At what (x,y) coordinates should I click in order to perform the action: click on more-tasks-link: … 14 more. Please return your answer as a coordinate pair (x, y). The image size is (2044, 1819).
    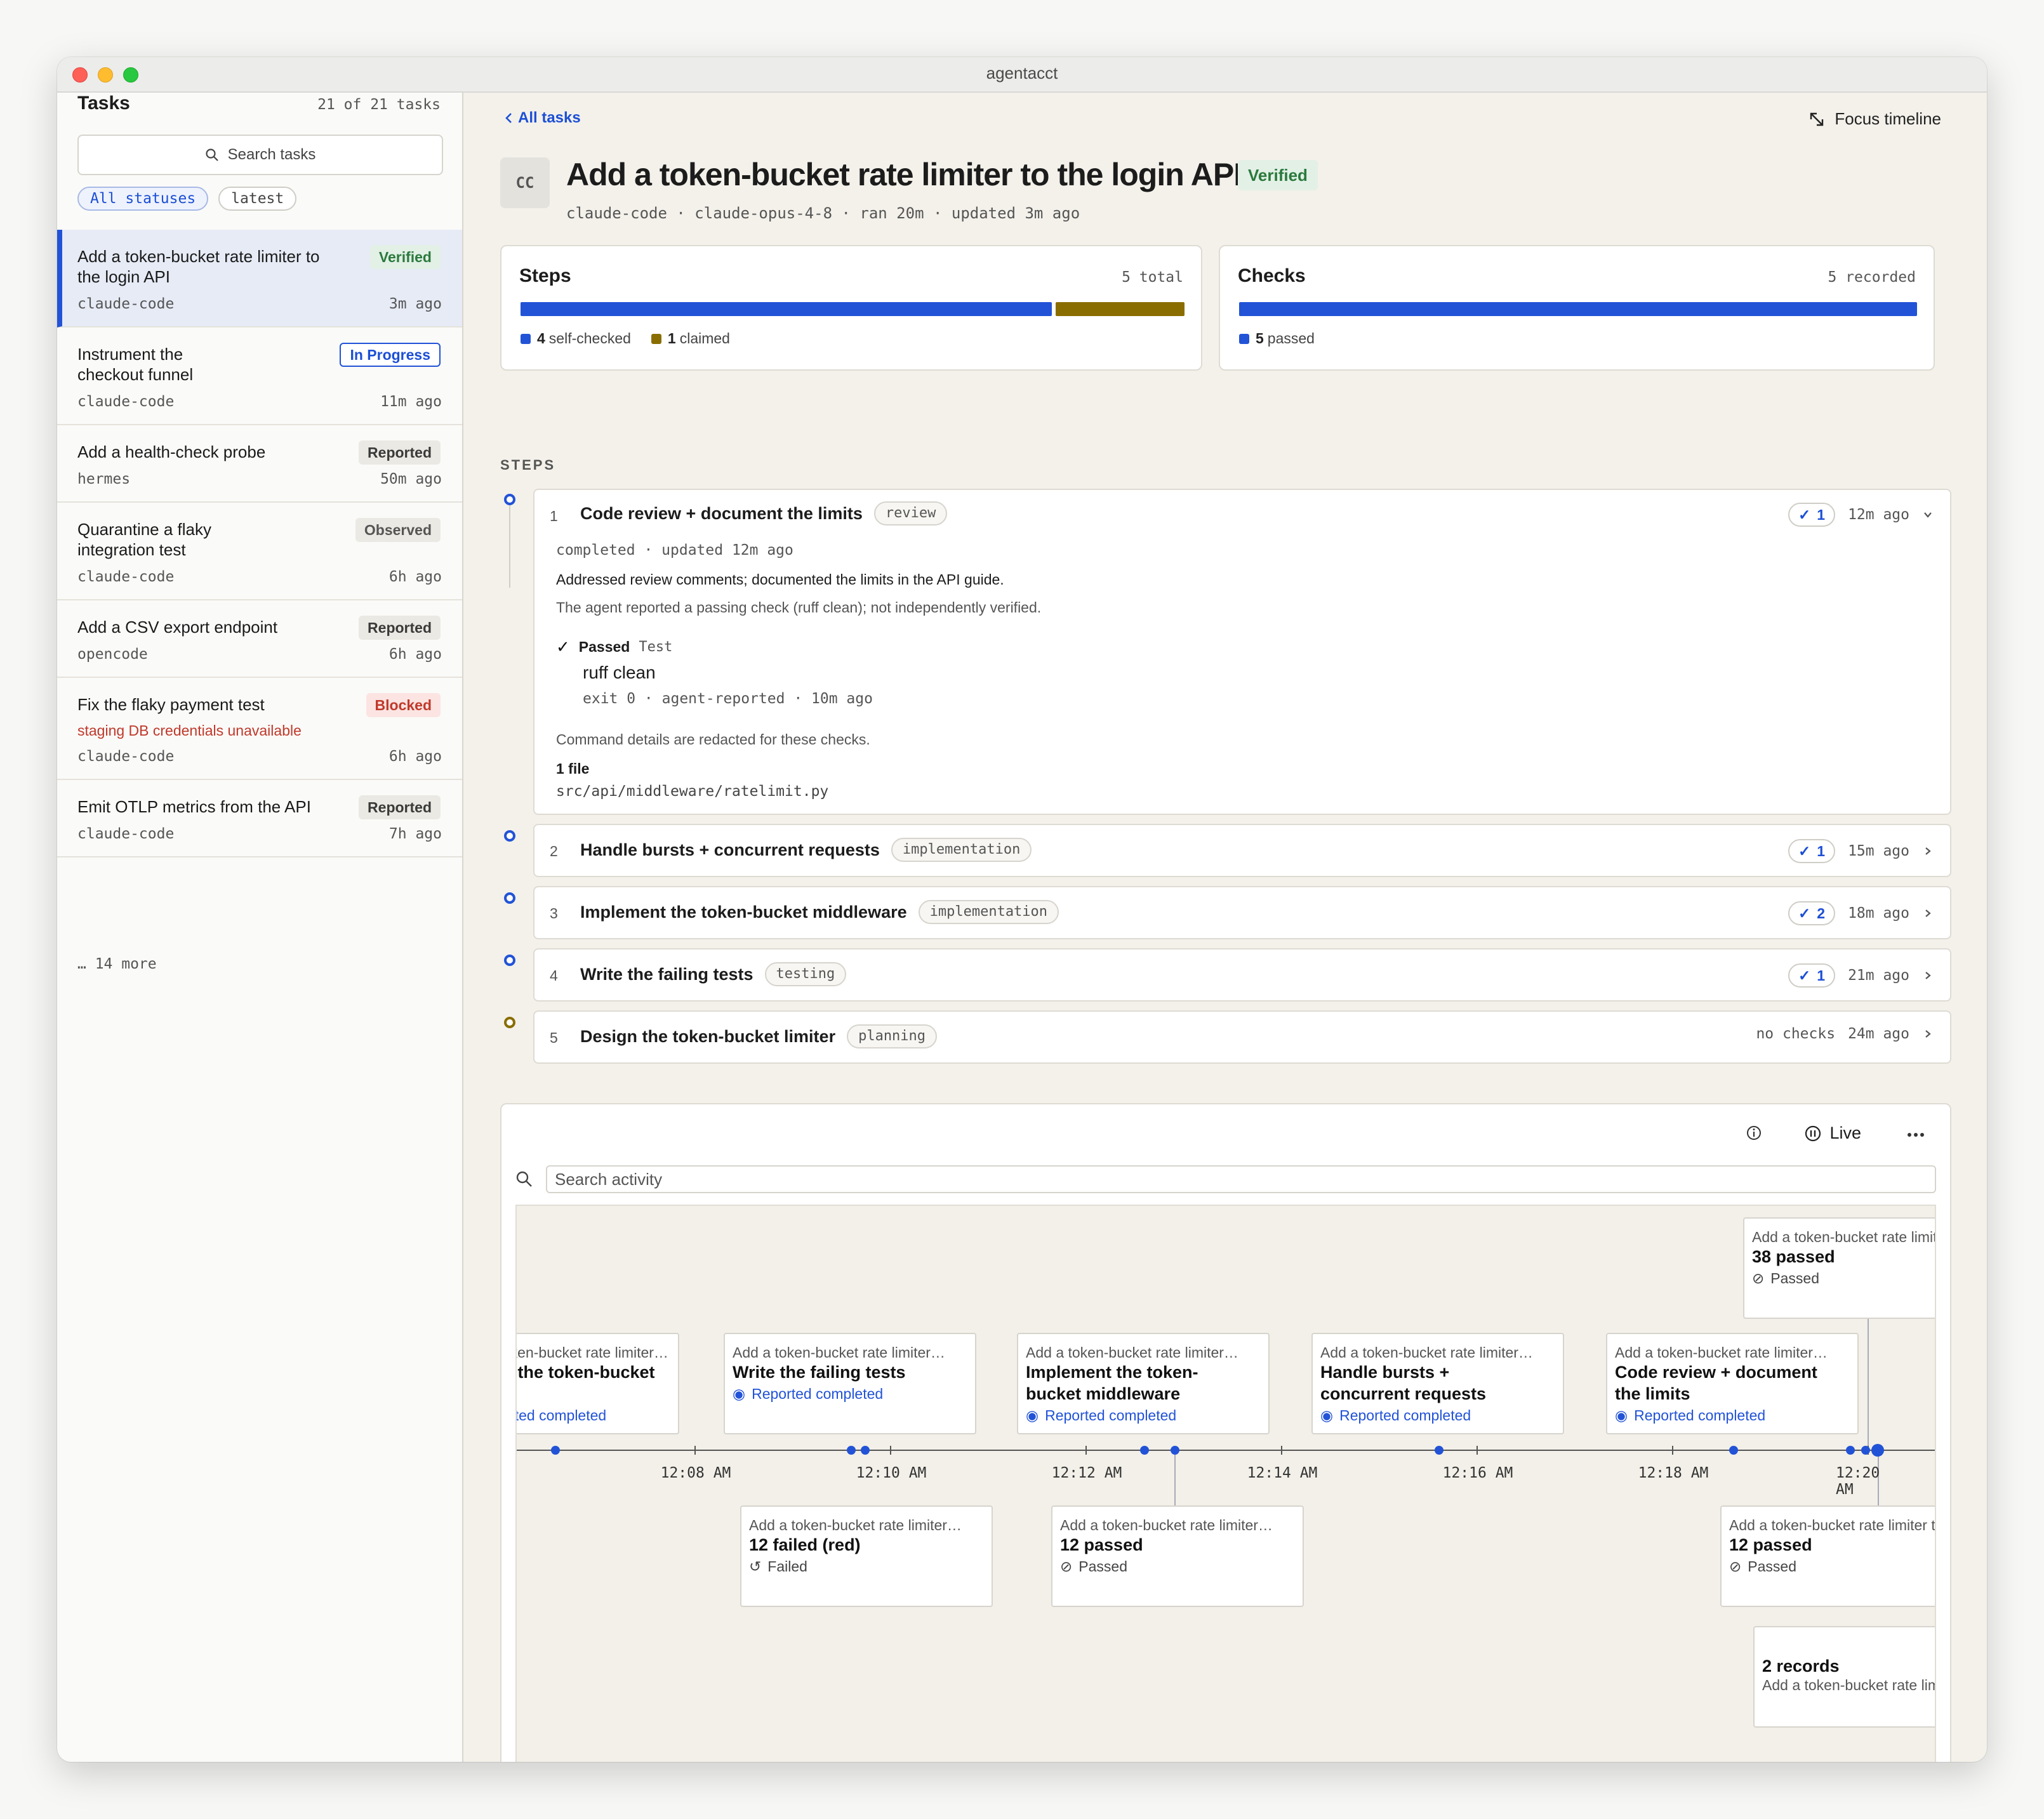
    Looking at the image, I should click on (117, 964).